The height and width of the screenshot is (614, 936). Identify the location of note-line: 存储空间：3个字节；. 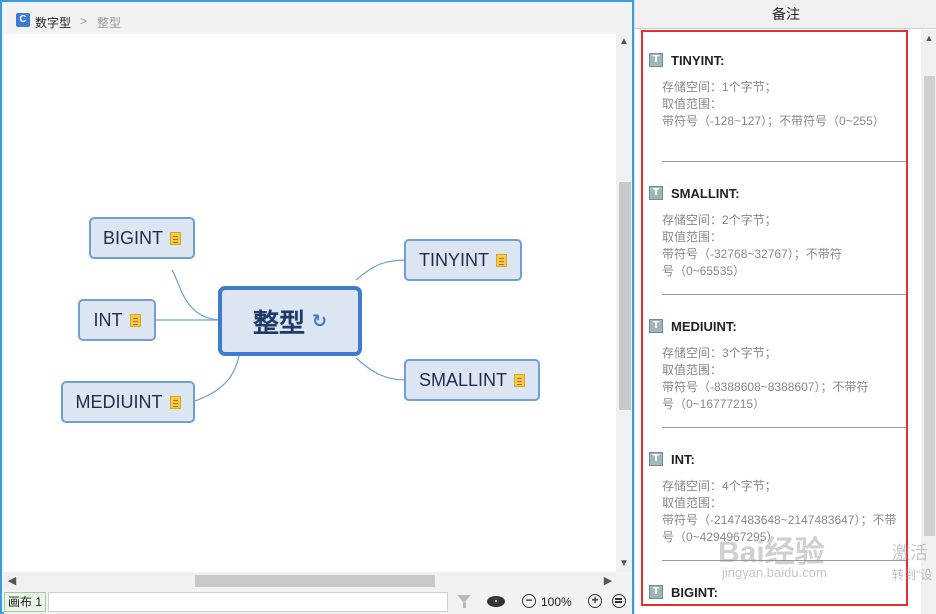
(719, 353).